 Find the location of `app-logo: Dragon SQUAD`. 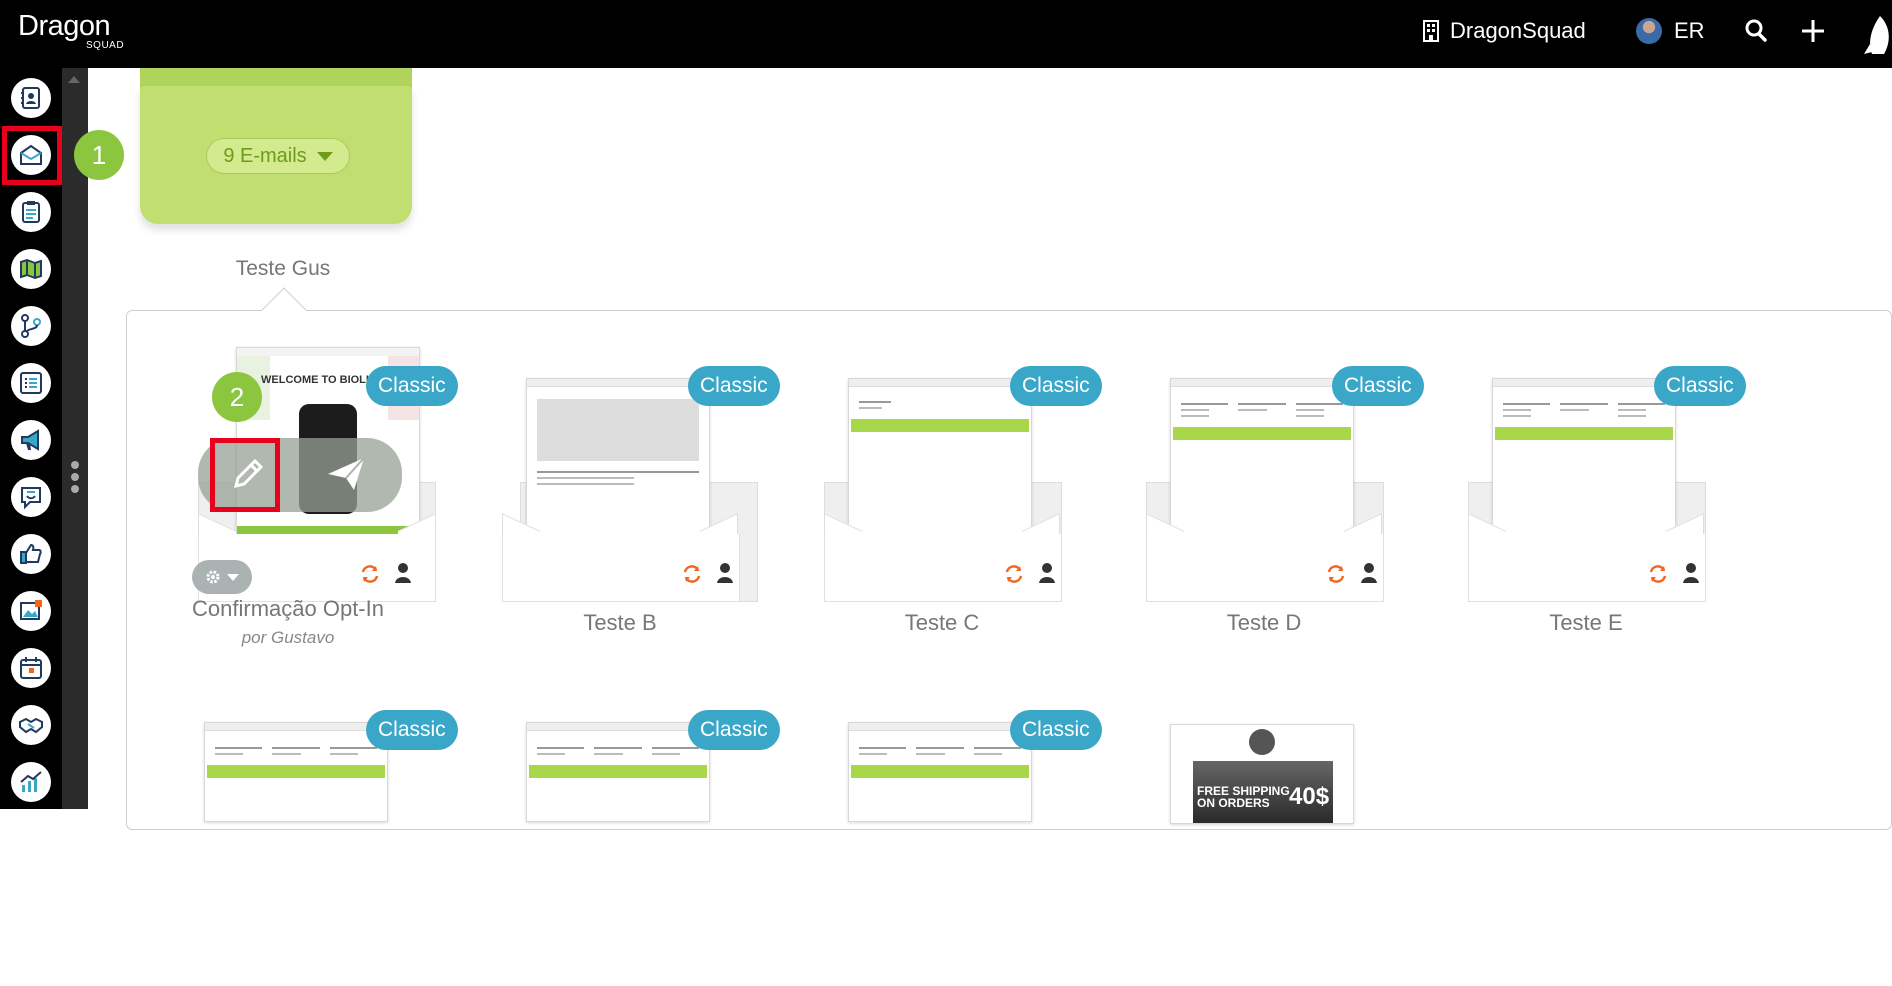

app-logo: Dragon SQUAD is located at coordinates (71, 30).